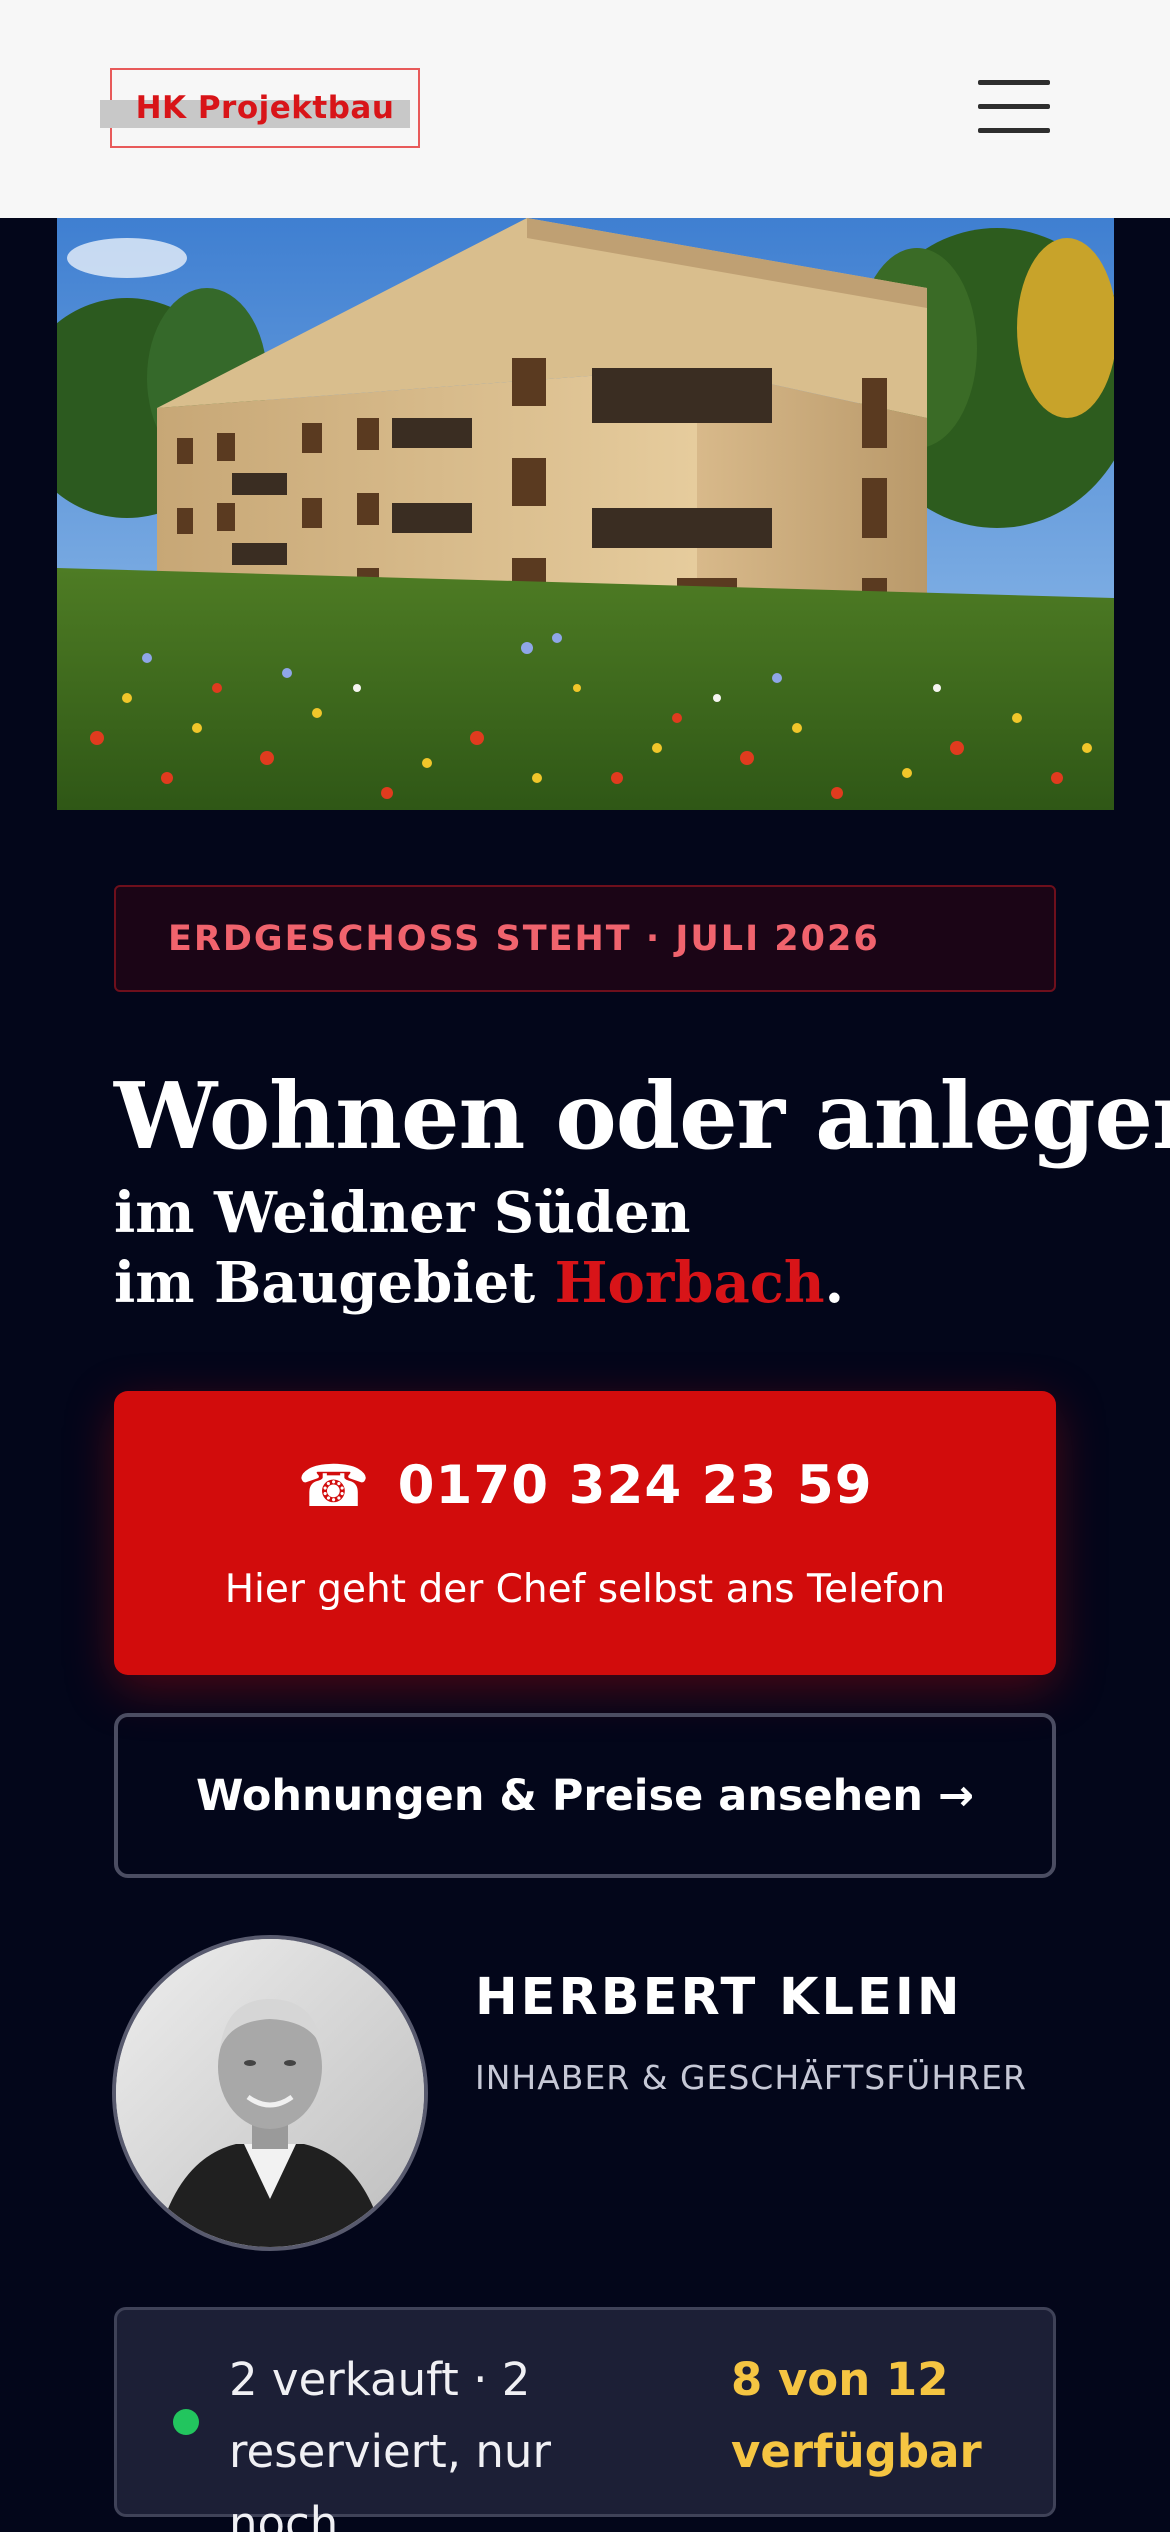 The width and height of the screenshot is (1170, 2532). What do you see at coordinates (689, 1283) in the screenshot?
I see `subtitle-highlight: Horbach` at bounding box center [689, 1283].